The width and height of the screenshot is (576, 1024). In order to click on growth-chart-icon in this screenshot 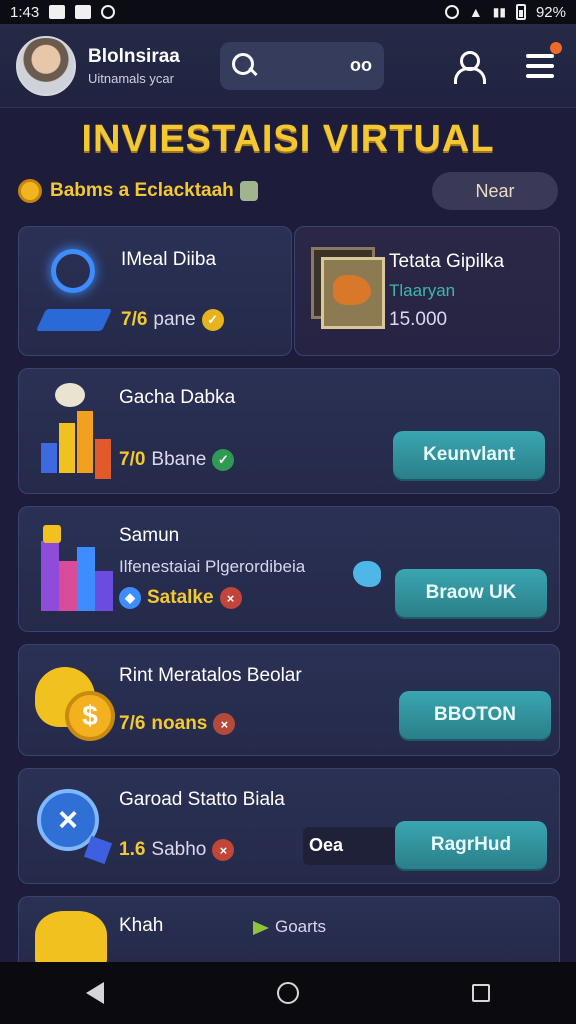, I will do `click(82, 571)`.